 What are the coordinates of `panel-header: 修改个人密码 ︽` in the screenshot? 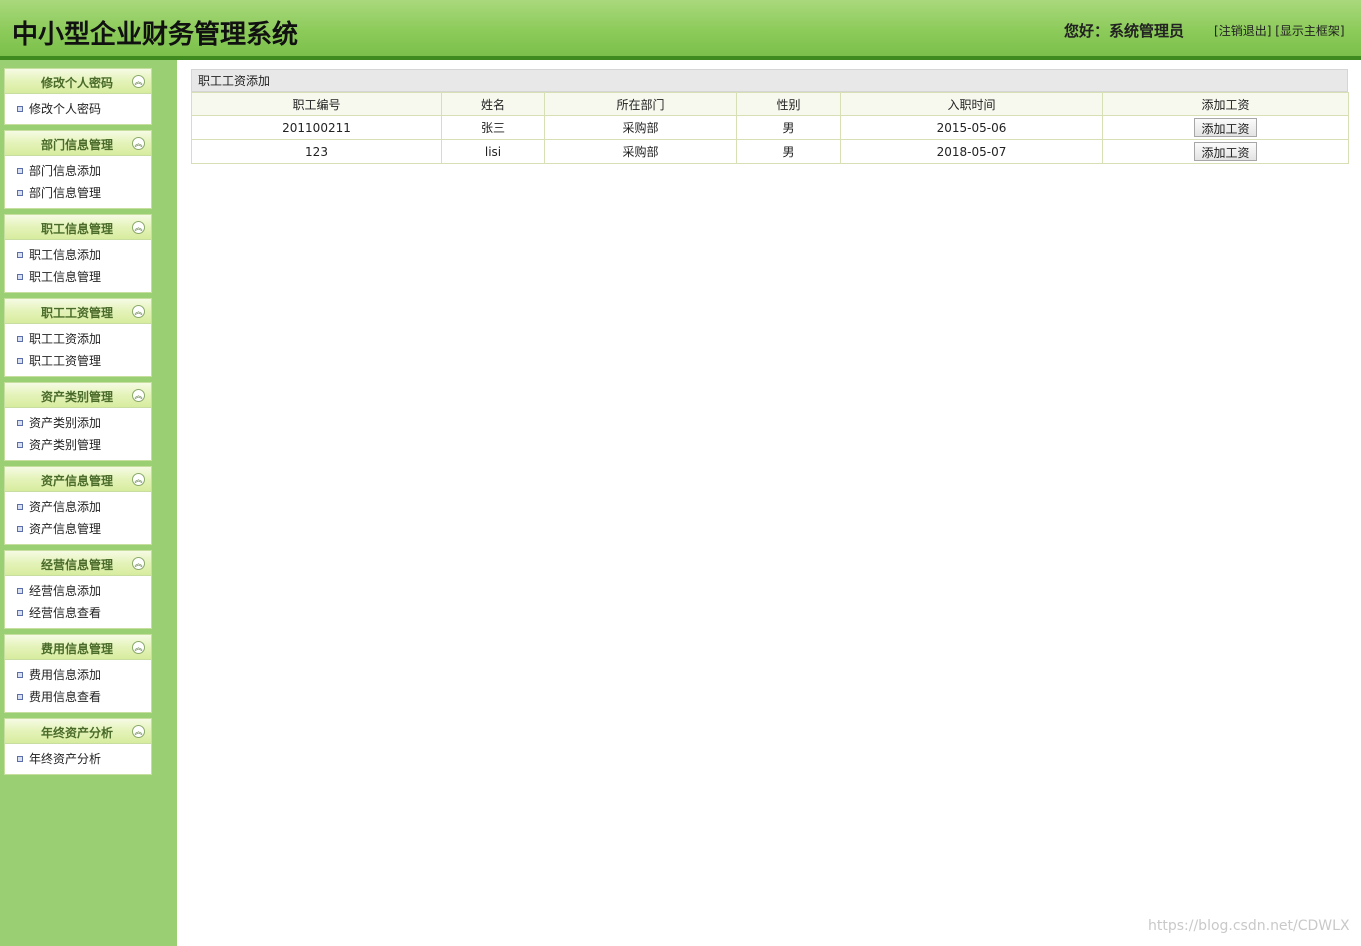 It's located at (78, 81).